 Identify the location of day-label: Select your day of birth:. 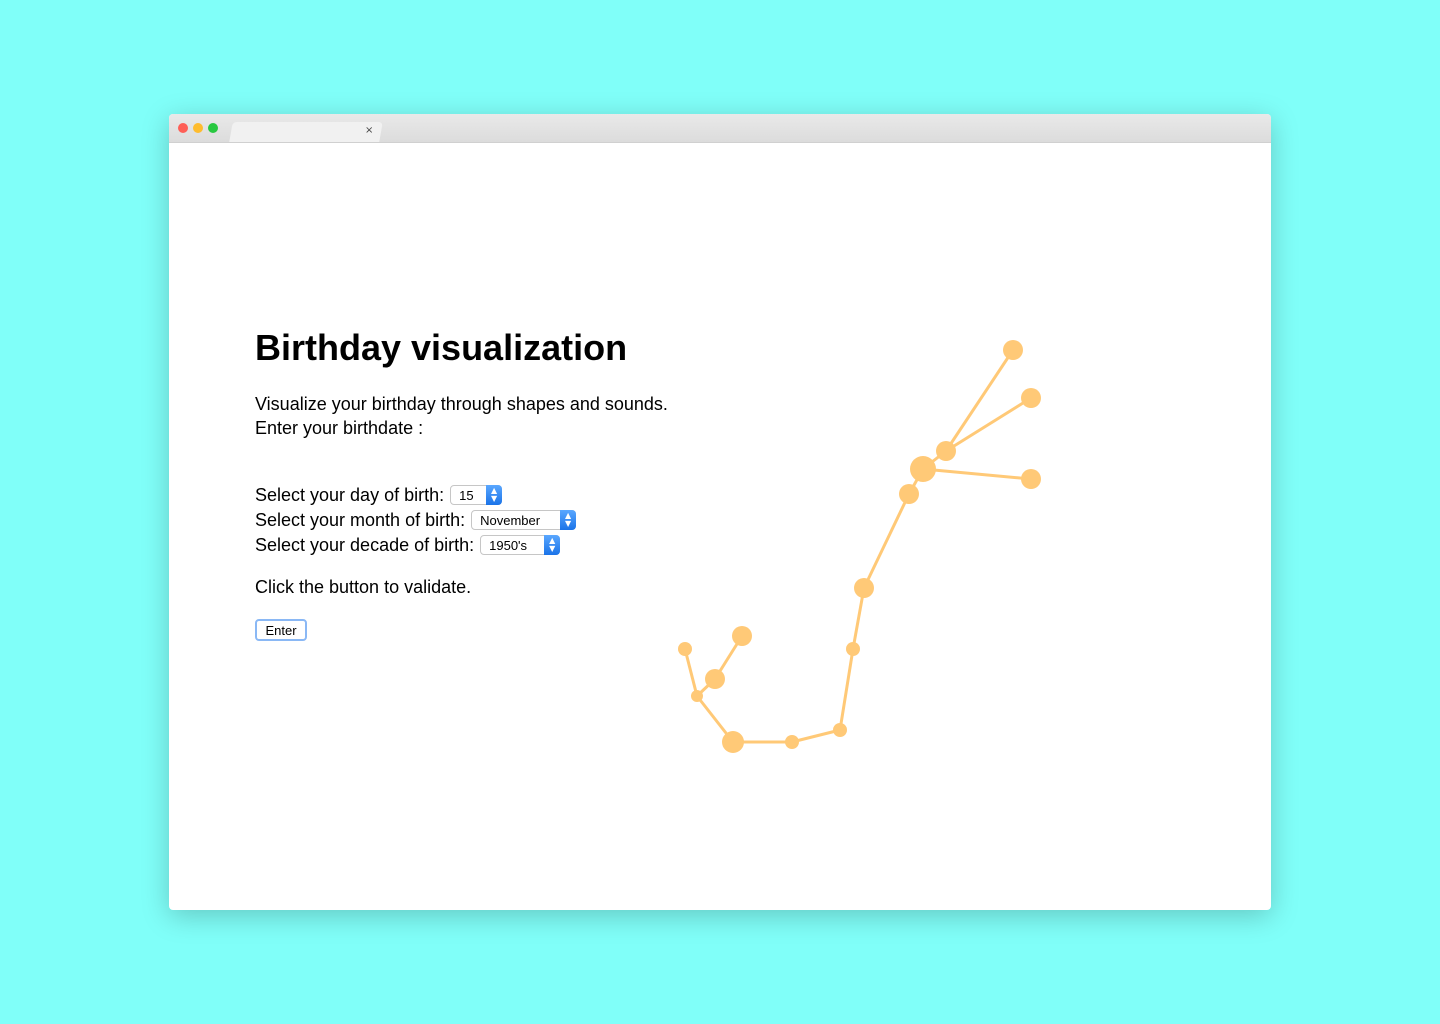
(350, 494).